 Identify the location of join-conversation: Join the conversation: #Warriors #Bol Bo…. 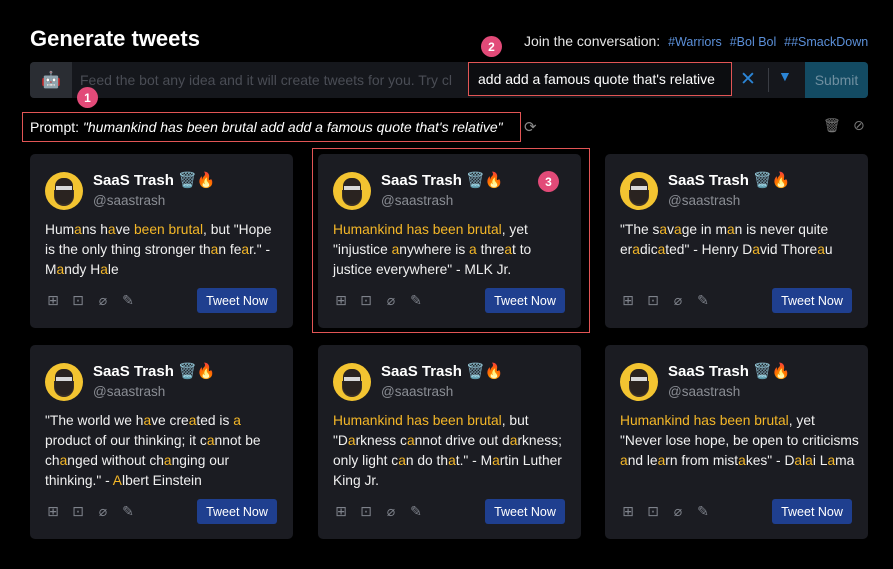
(696, 41).